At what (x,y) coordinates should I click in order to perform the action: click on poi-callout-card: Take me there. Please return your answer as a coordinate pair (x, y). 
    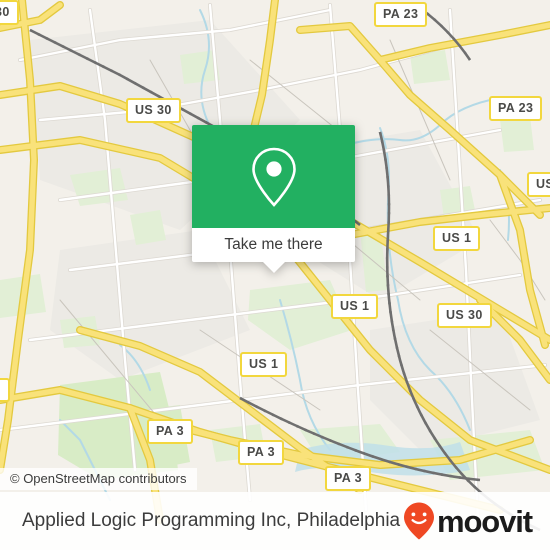
    Looking at the image, I should click on (273, 199).